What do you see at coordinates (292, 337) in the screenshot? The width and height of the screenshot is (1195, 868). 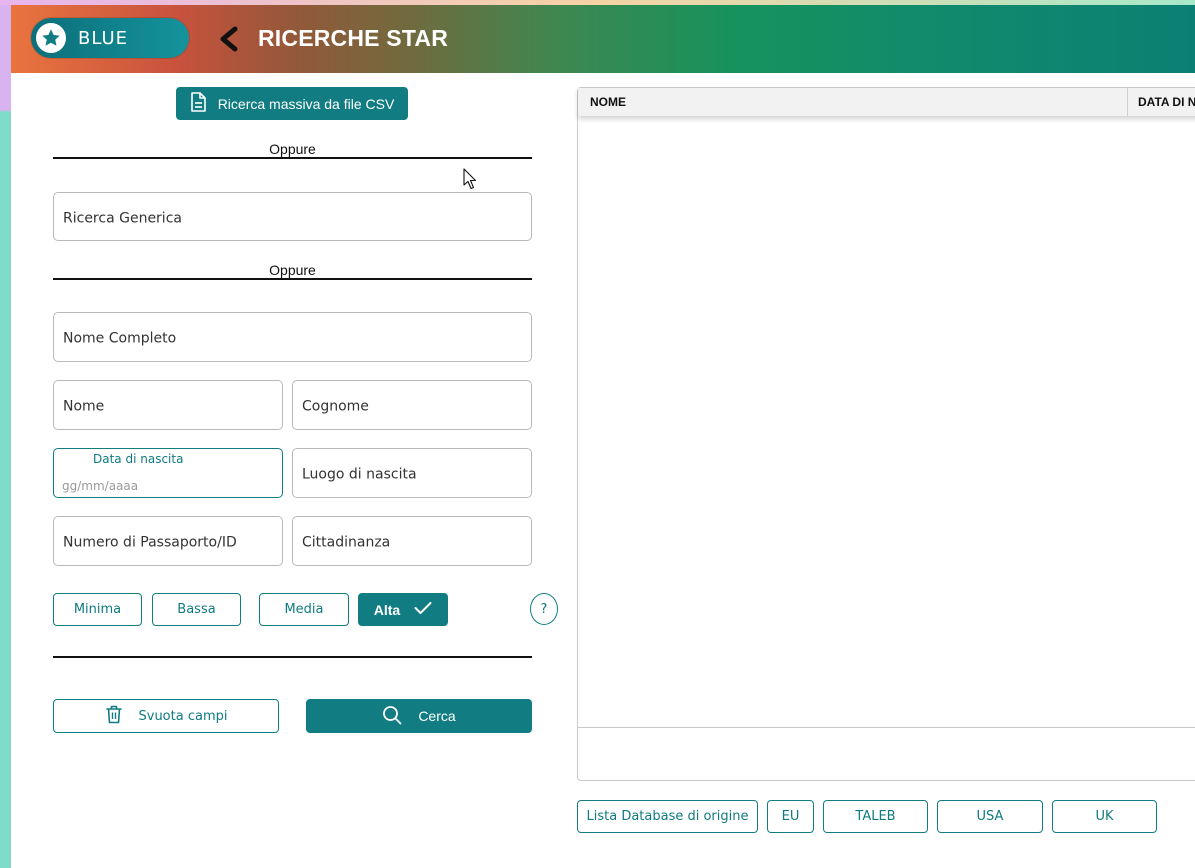 I see `full-name-input: Nome Completo` at bounding box center [292, 337].